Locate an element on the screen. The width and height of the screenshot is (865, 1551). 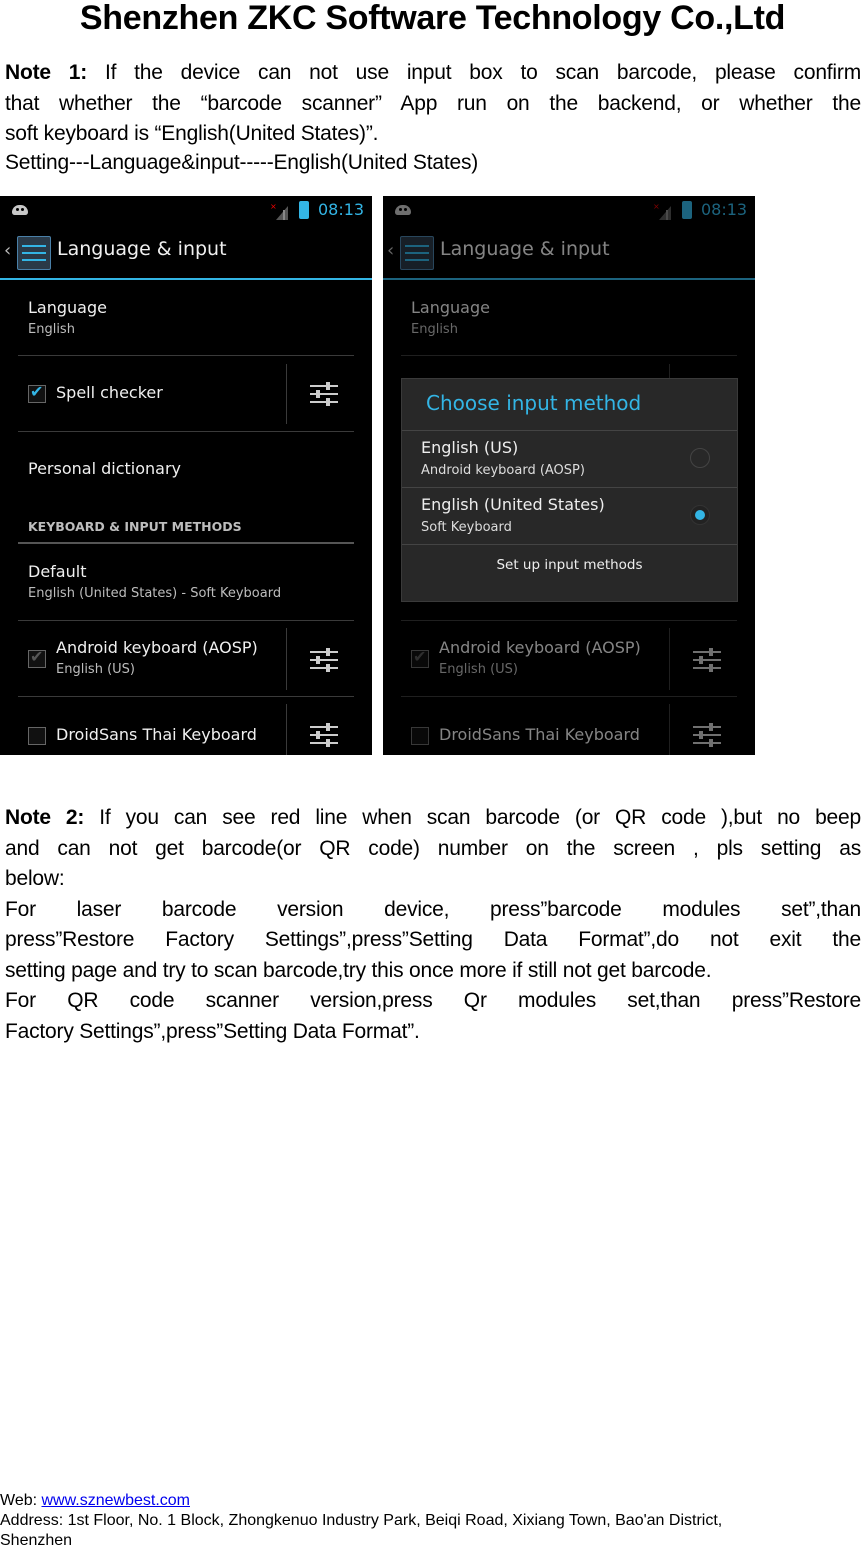
status-bar: × 08:13 is located at coordinates (186, 211).